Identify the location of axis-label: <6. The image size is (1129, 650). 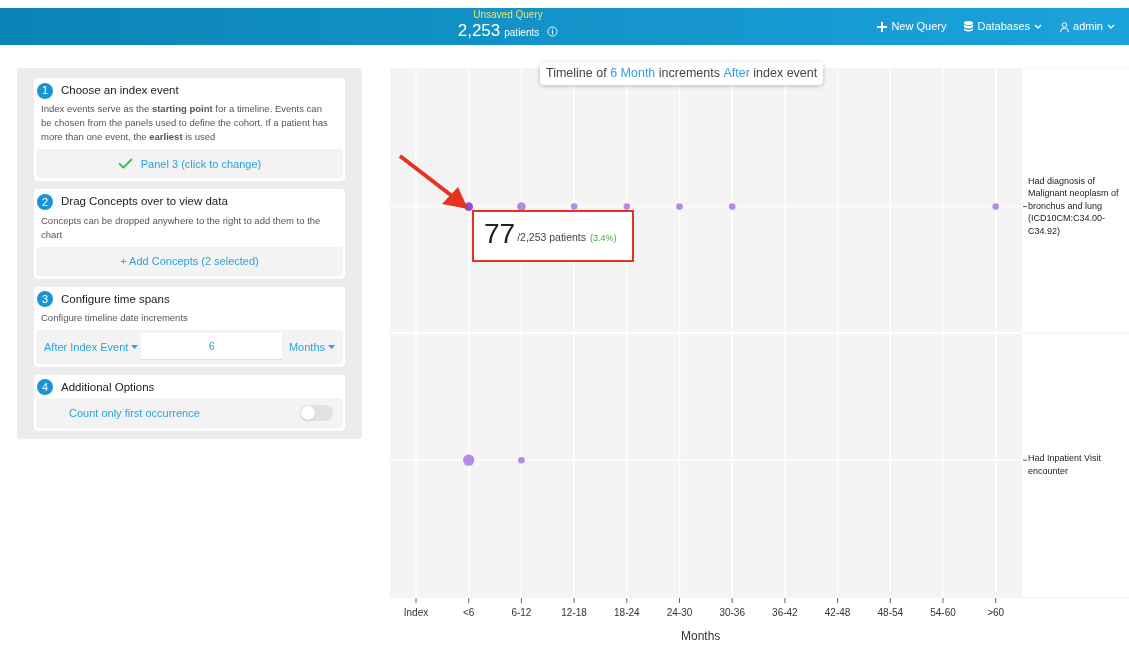
(469, 613).